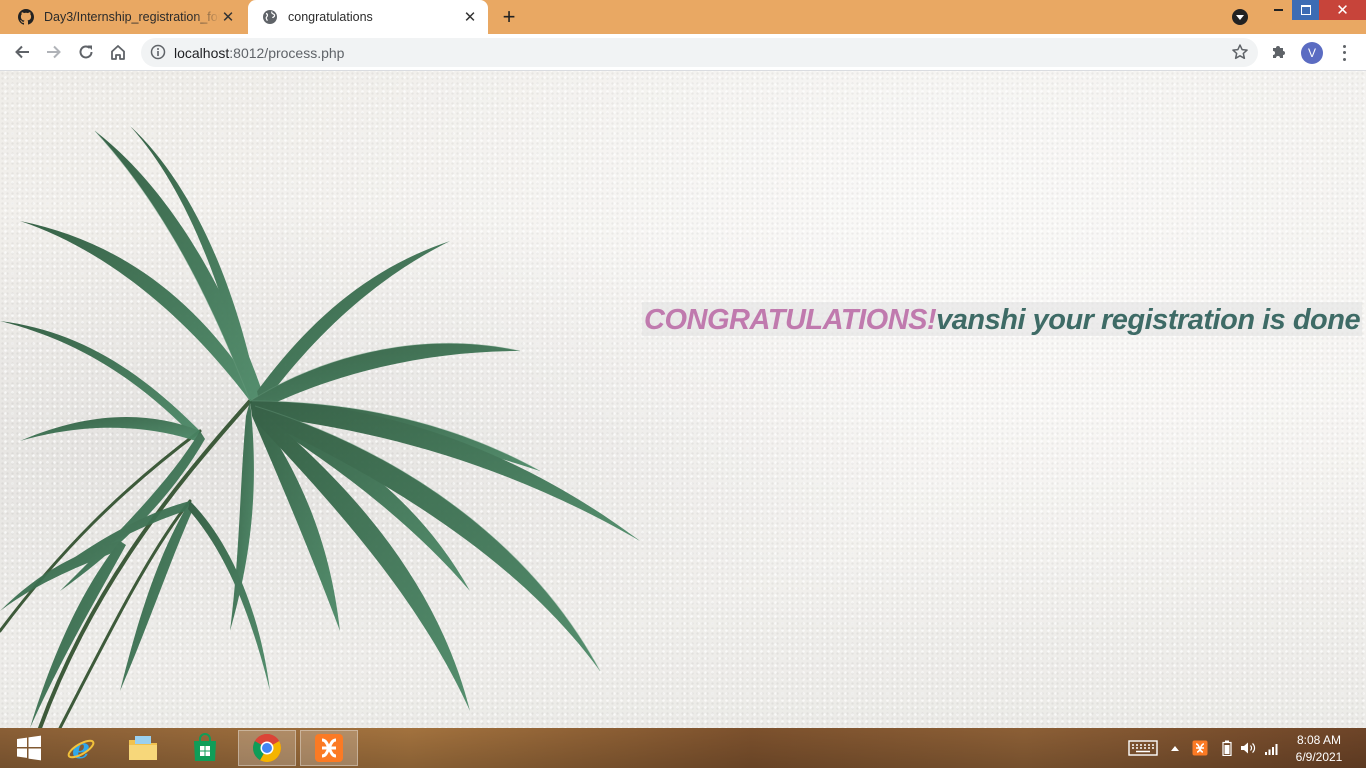 The image size is (1366, 768). Describe the element at coordinates (1240, 52) in the screenshot. I see `bookmark-star-icon` at that location.